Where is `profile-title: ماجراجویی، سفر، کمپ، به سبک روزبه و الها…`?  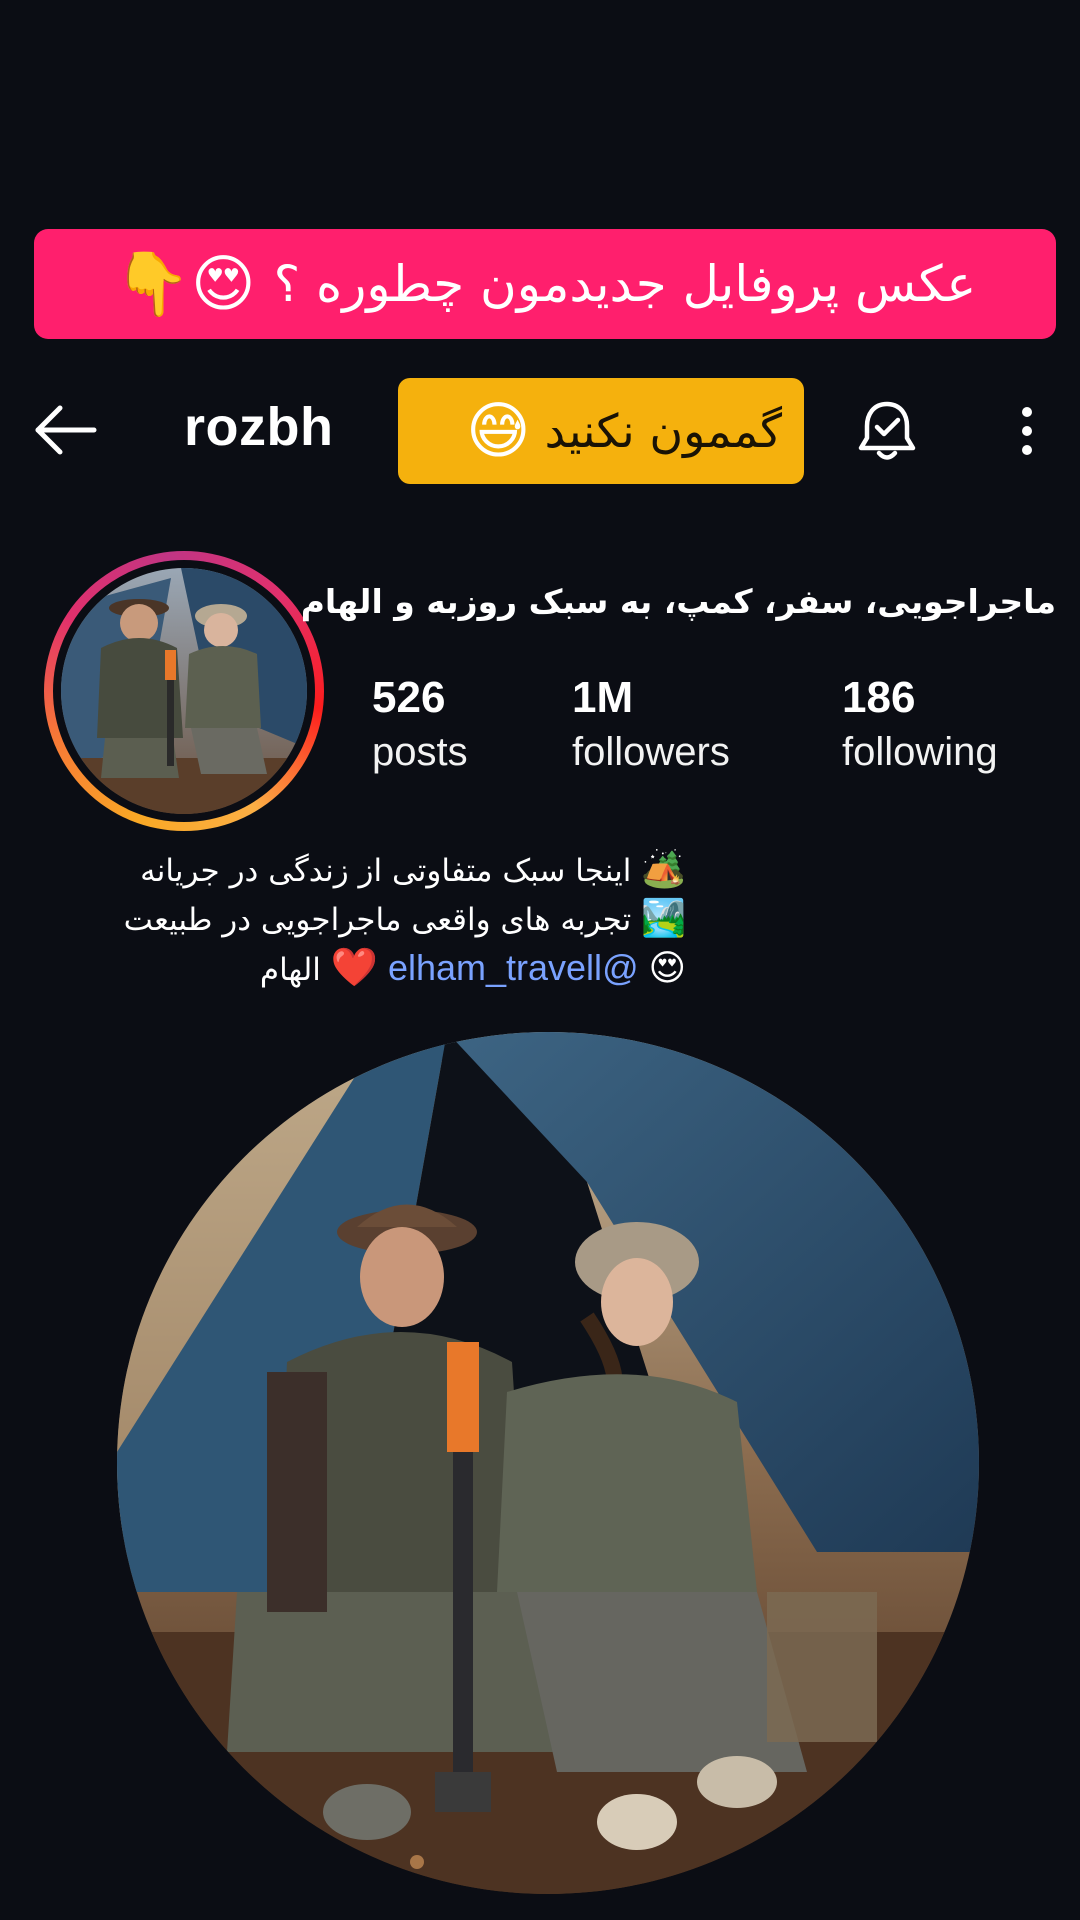 profile-title: ماجراجویی، سفر، کمپ، به سبک روزبه و الها… is located at coordinates (678, 601).